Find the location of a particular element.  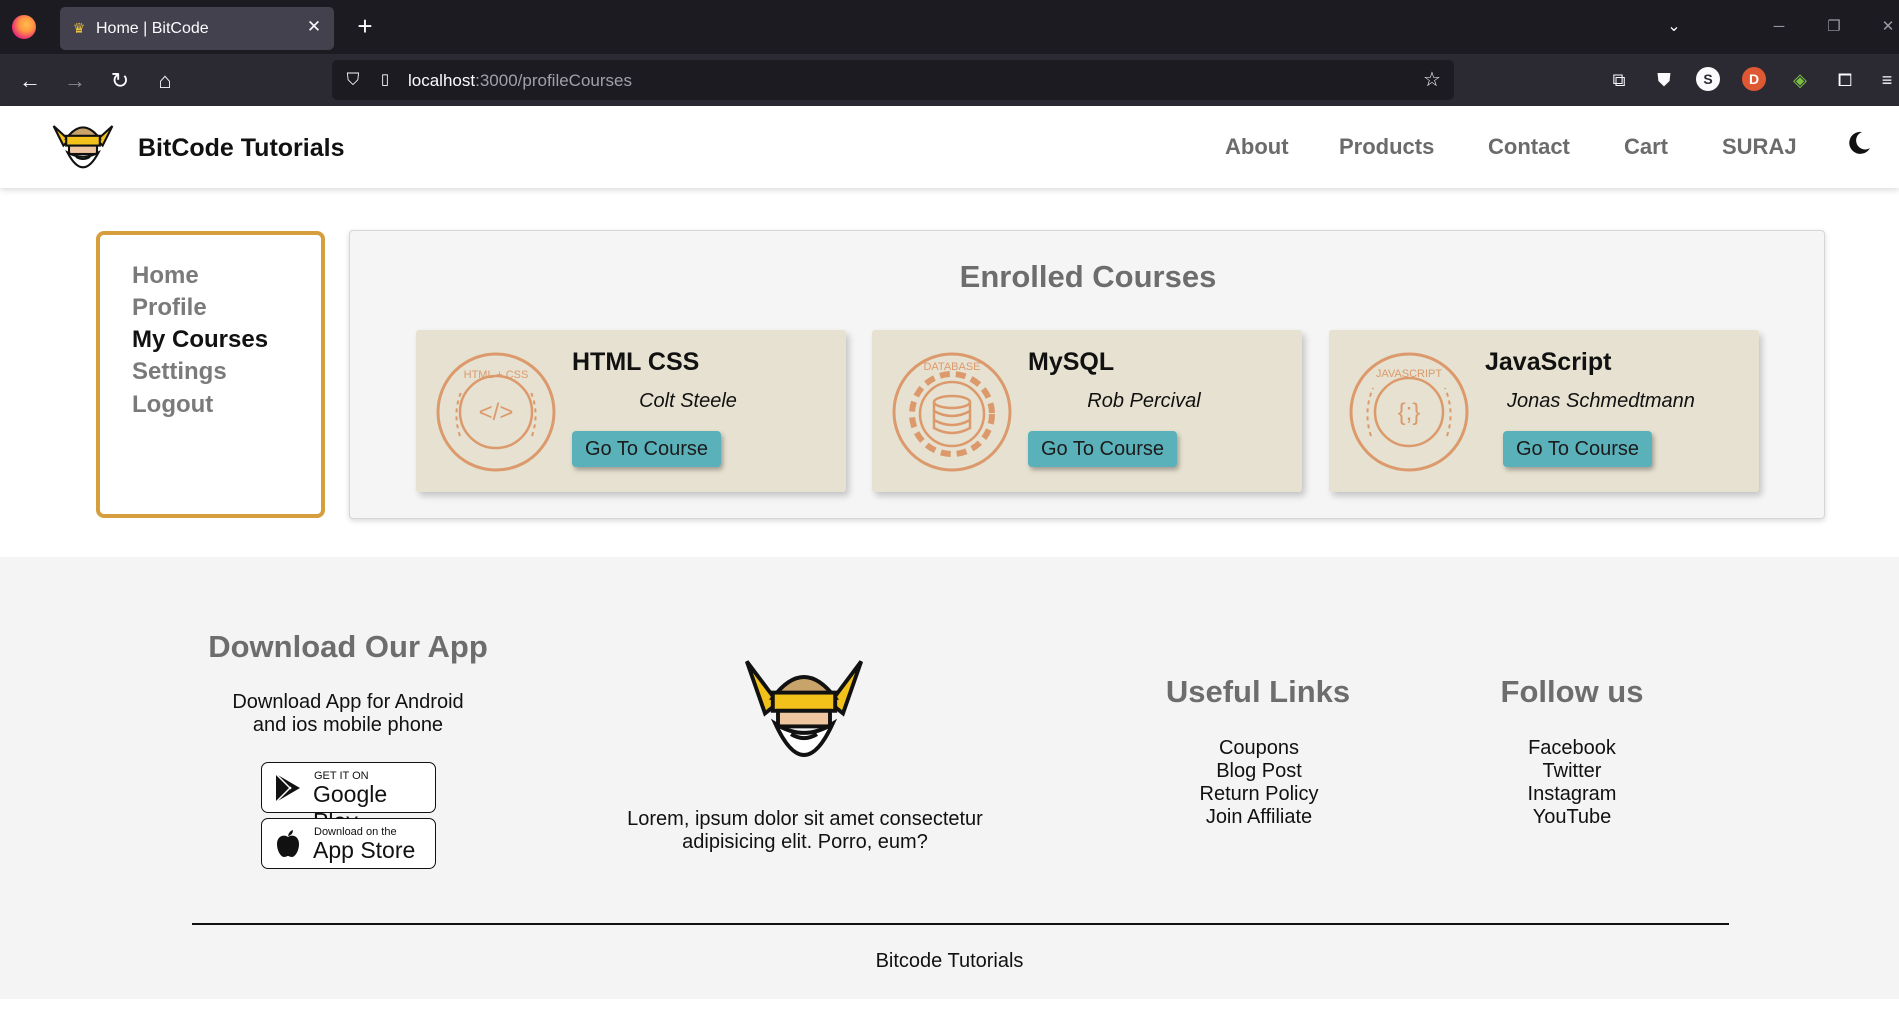

url-text: localhost:3000/profileCourses is located at coordinates (520, 81).